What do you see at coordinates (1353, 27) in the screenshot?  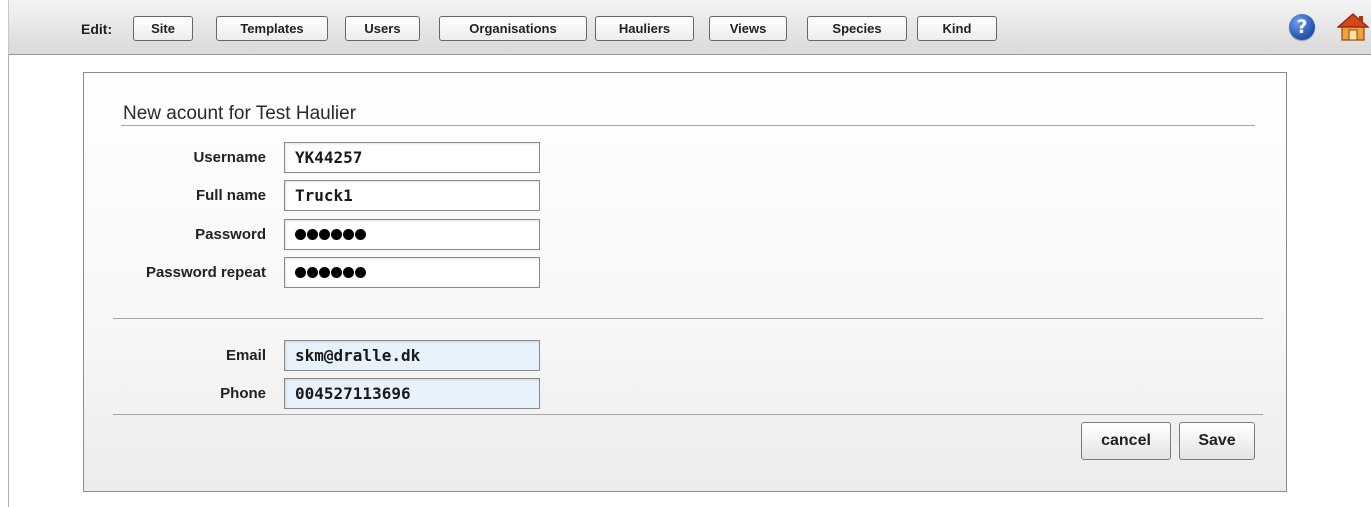 I see `home-icon` at bounding box center [1353, 27].